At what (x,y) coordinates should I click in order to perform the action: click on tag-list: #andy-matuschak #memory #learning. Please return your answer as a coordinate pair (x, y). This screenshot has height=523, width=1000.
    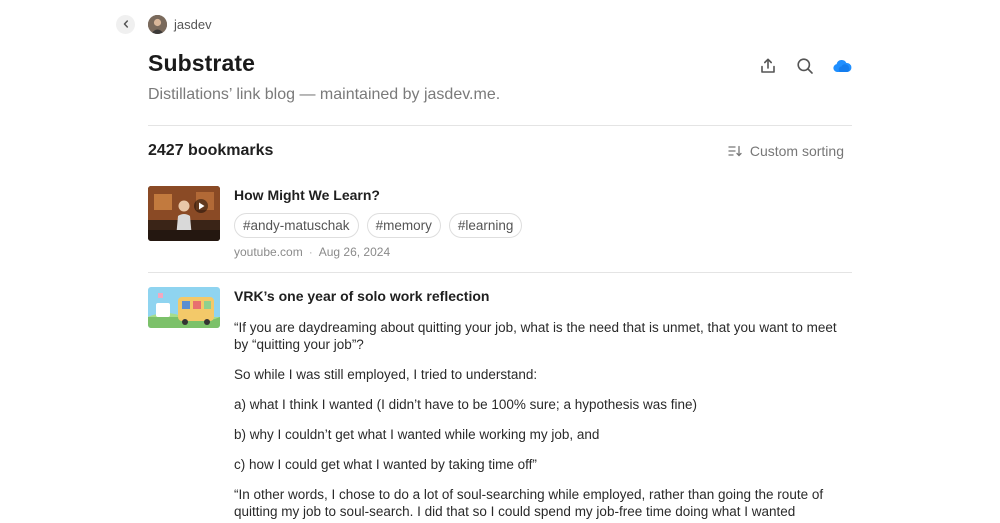
    Looking at the image, I should click on (543, 225).